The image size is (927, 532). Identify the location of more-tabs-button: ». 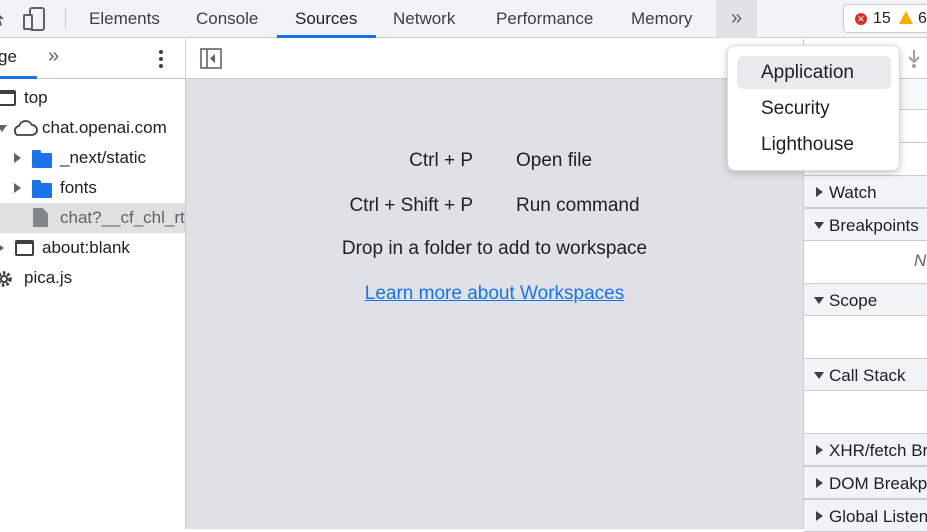
(736, 19).